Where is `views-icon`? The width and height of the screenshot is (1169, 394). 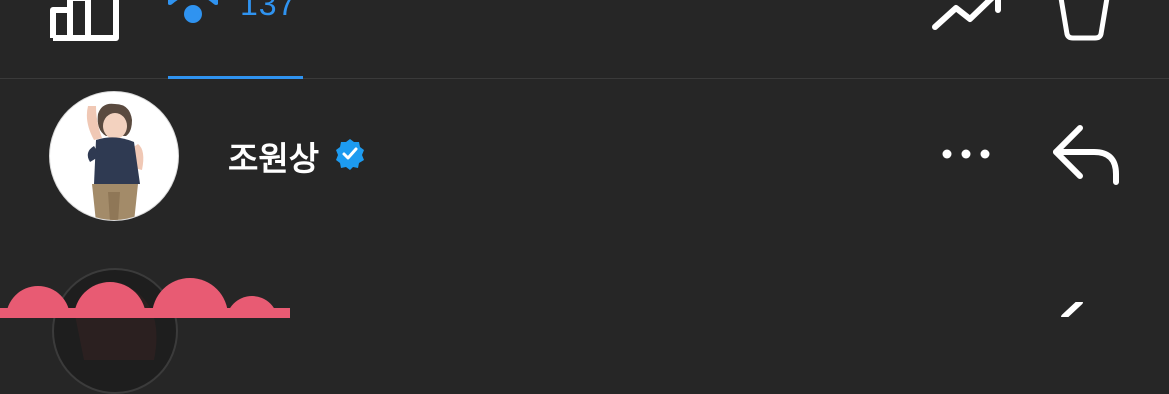 views-icon is located at coordinates (193, 11).